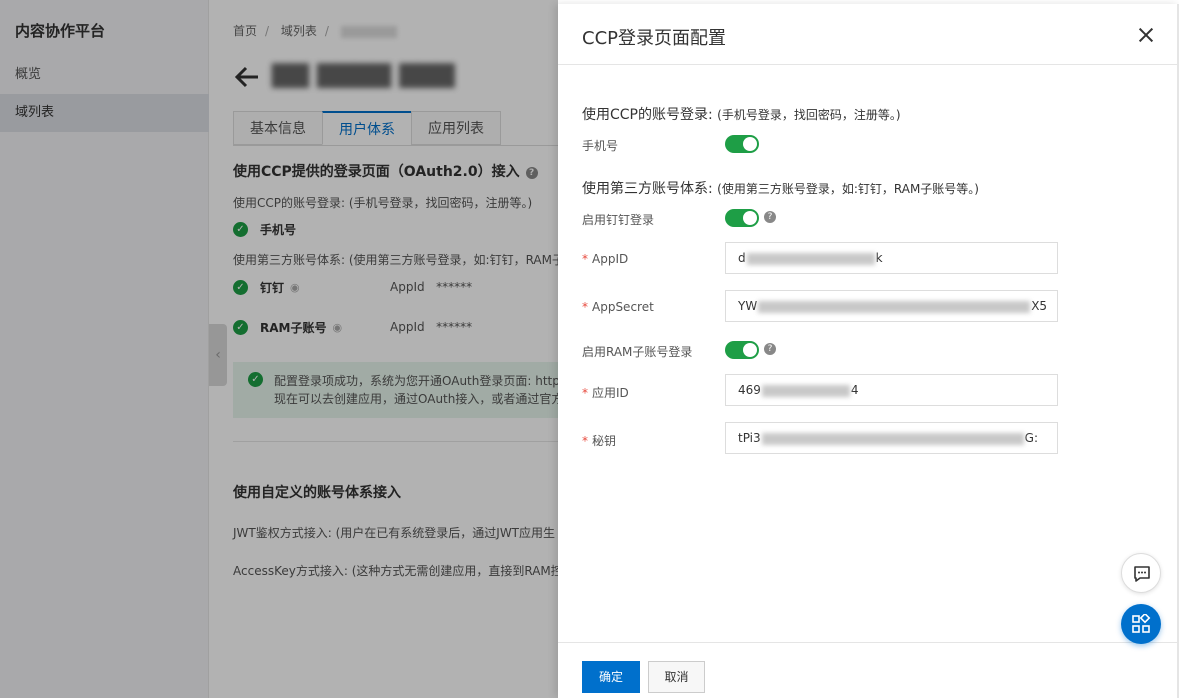  Describe the element at coordinates (868, 34) in the screenshot. I see `drawer-header: CCP登录页面配置` at that location.